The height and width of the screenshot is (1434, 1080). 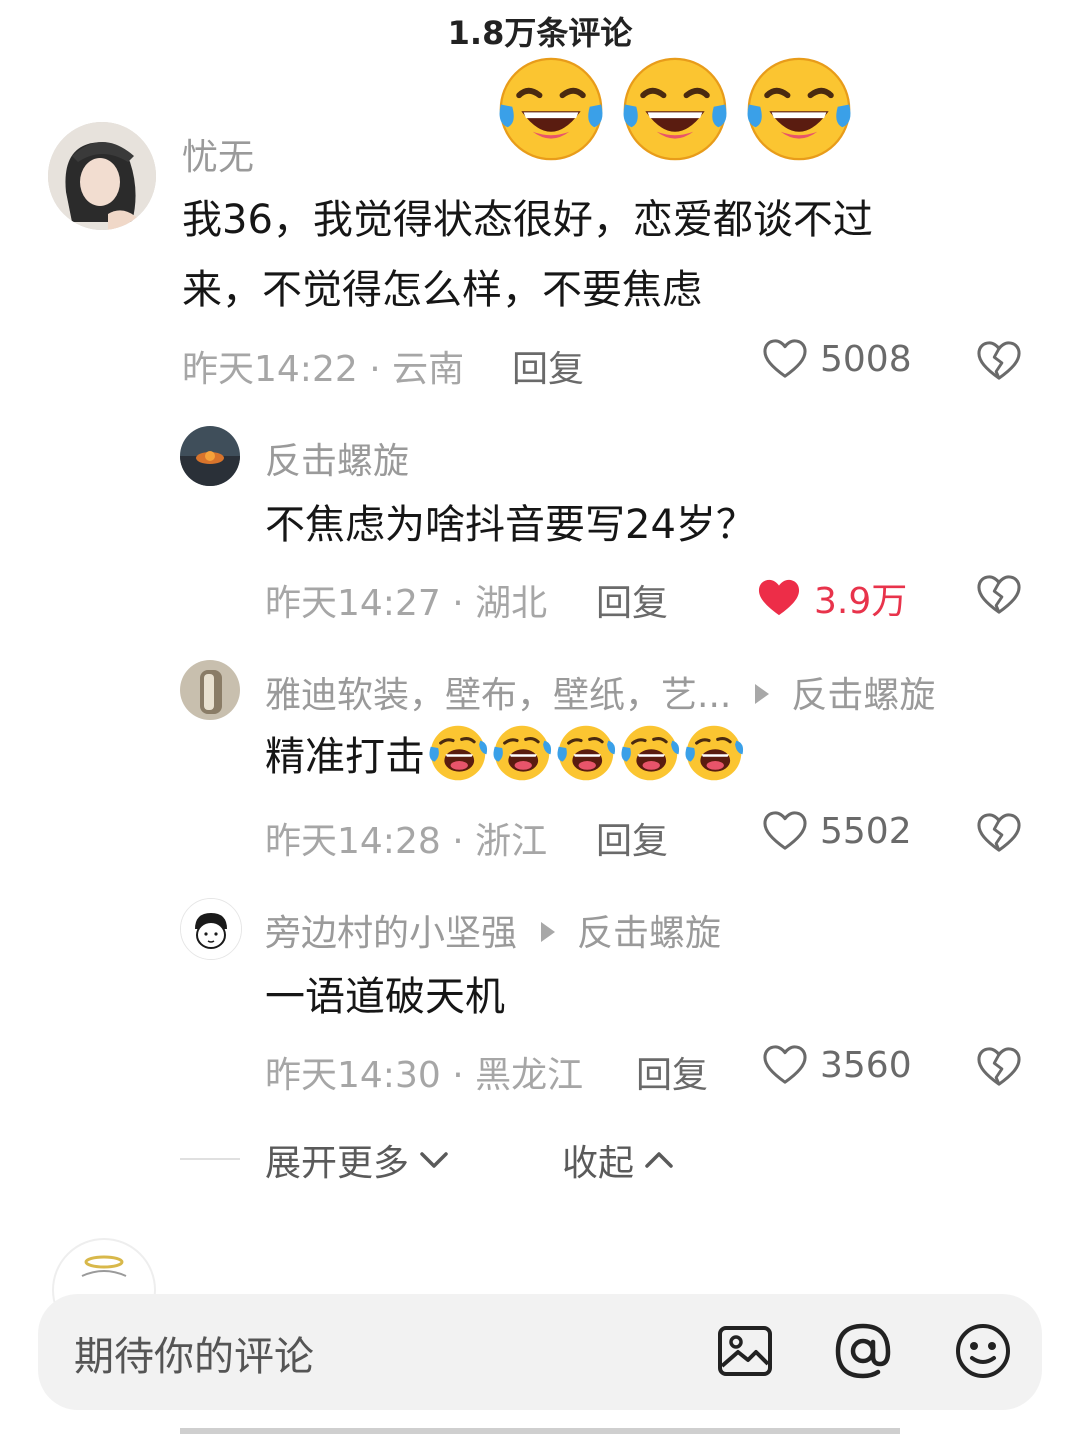 What do you see at coordinates (540, 33) in the screenshot?
I see `comments-count-title: 1.8万条评论` at bounding box center [540, 33].